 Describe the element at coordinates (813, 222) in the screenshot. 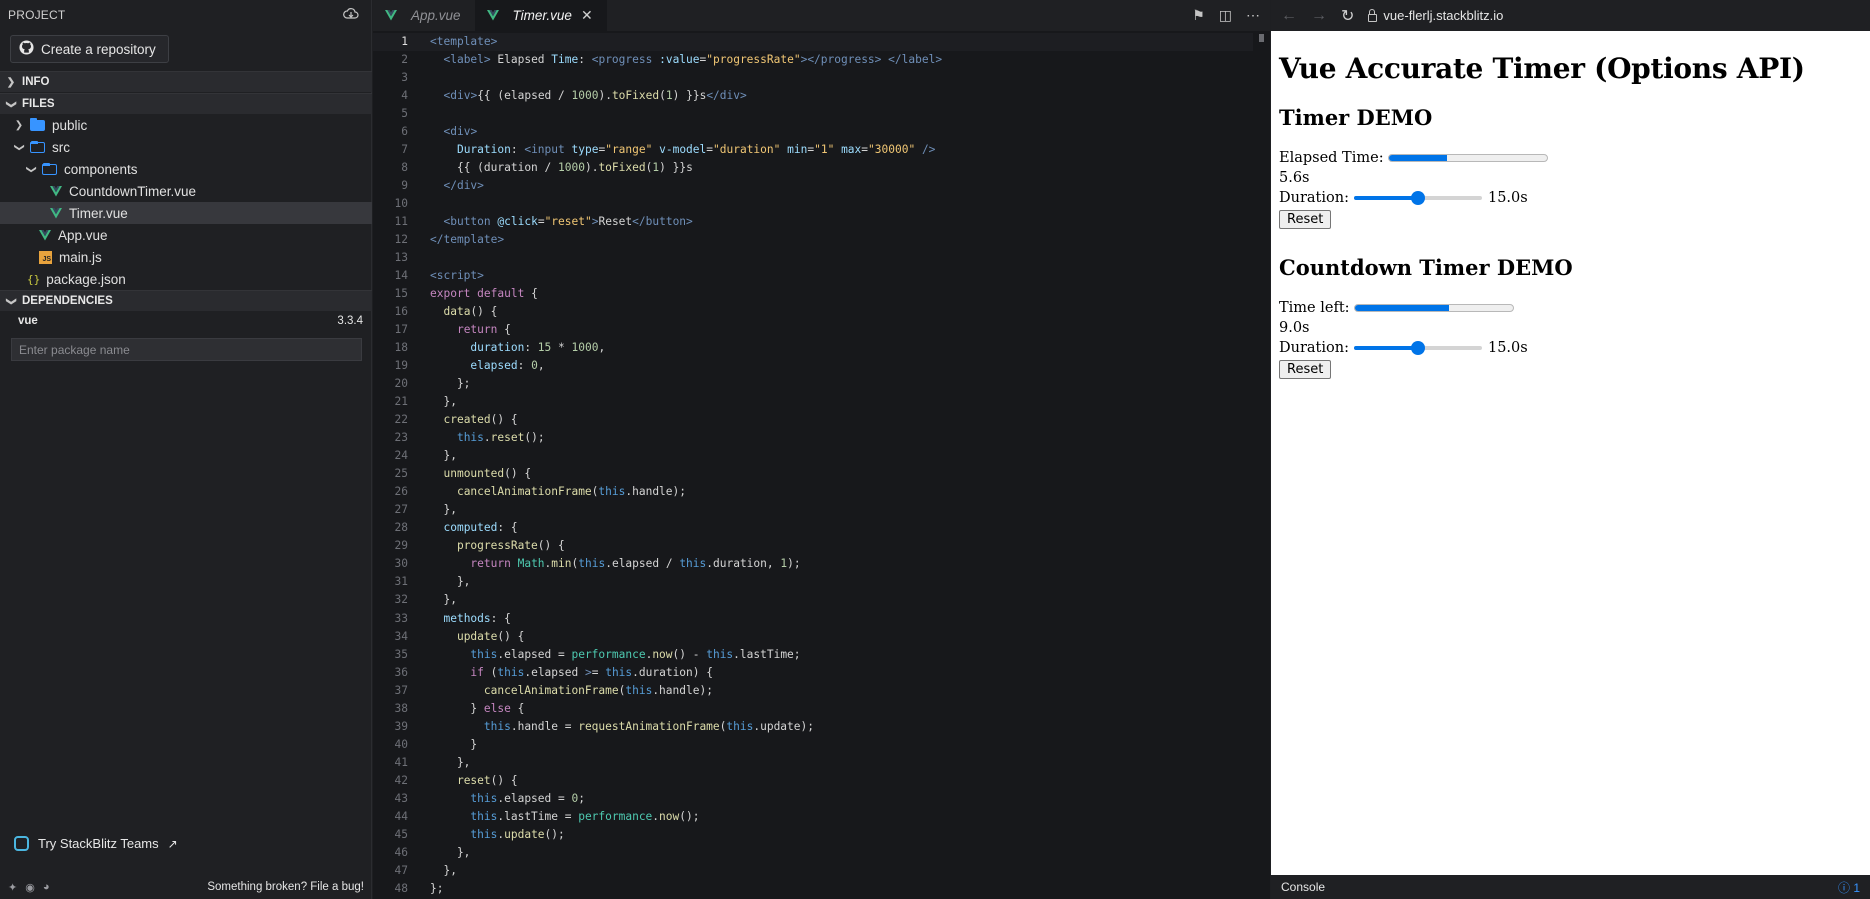

I see `code-line: 11 <button @click="reset">Reset</button>` at that location.